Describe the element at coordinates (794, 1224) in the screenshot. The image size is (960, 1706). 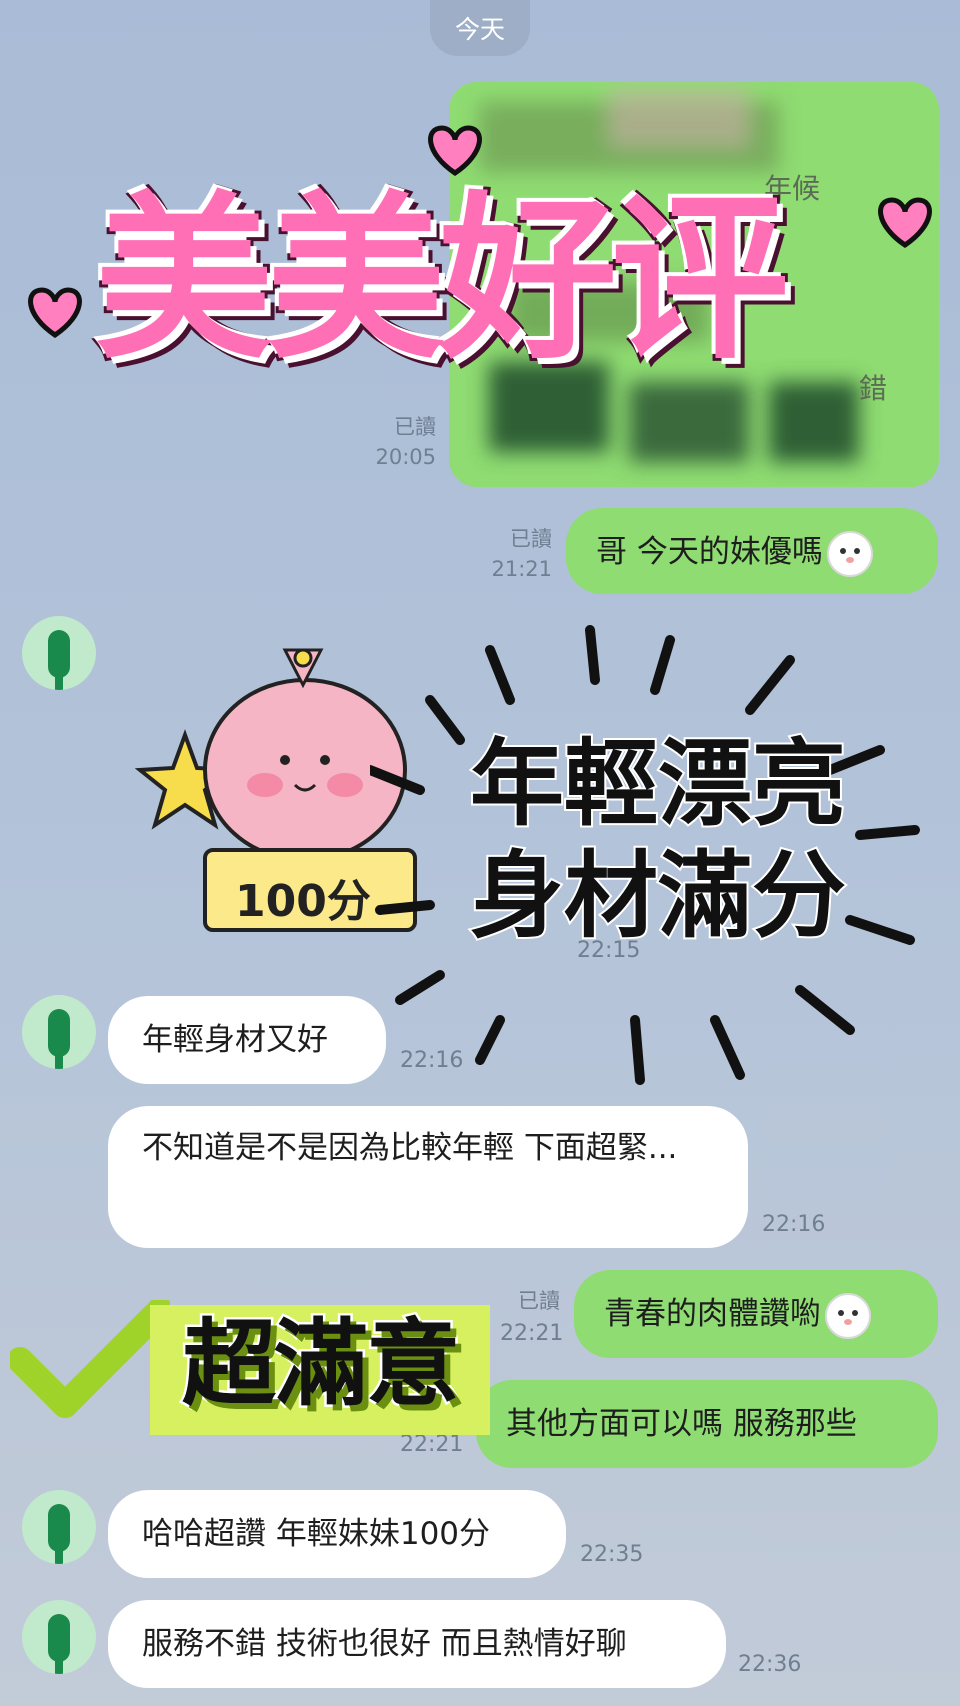
I see `message-time: 22:16` at that location.